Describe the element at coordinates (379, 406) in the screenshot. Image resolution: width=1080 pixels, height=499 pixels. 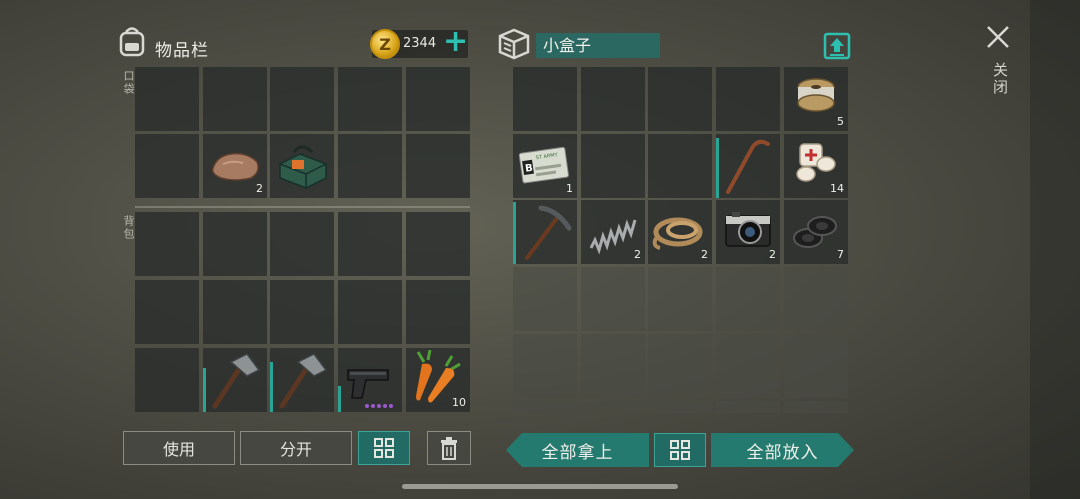
I see `attachment-dots-icon` at that location.